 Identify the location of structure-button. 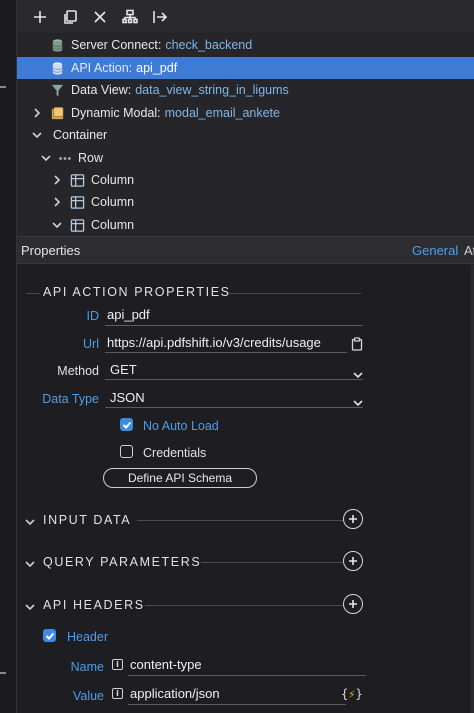
(130, 17).